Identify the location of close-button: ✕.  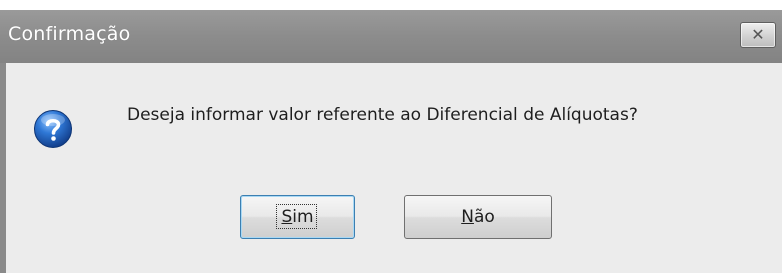
(758, 35).